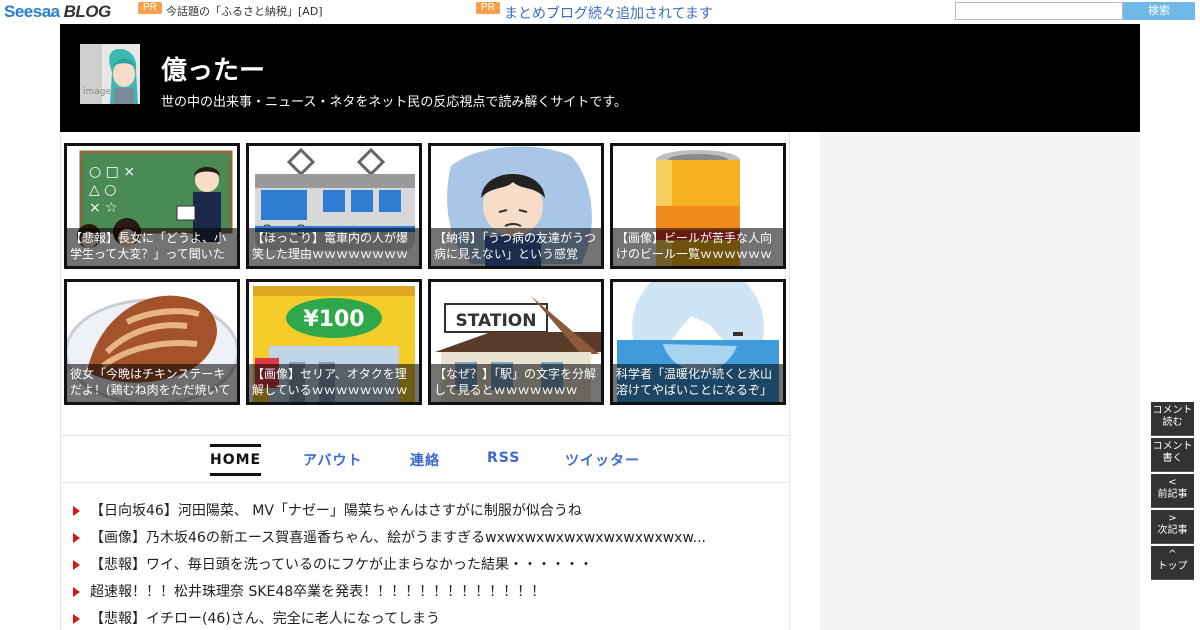  I want to click on list-item: 【日向坂46】河田陽菜、 MV「ナゼー」陽菜ちゃんはさすがに制服が似合うね, so click(327, 510).